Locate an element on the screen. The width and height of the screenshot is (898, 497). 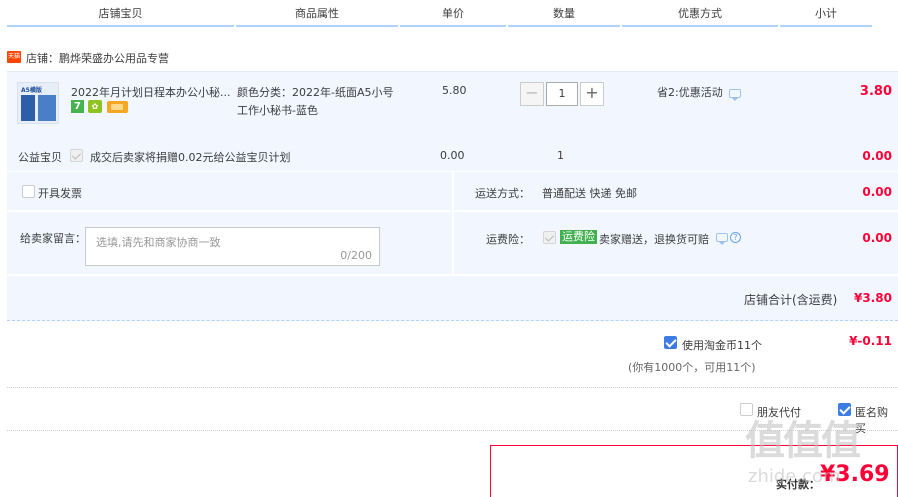
message-input: 选填,请先和商家协商一致 0/200 is located at coordinates (232, 246).